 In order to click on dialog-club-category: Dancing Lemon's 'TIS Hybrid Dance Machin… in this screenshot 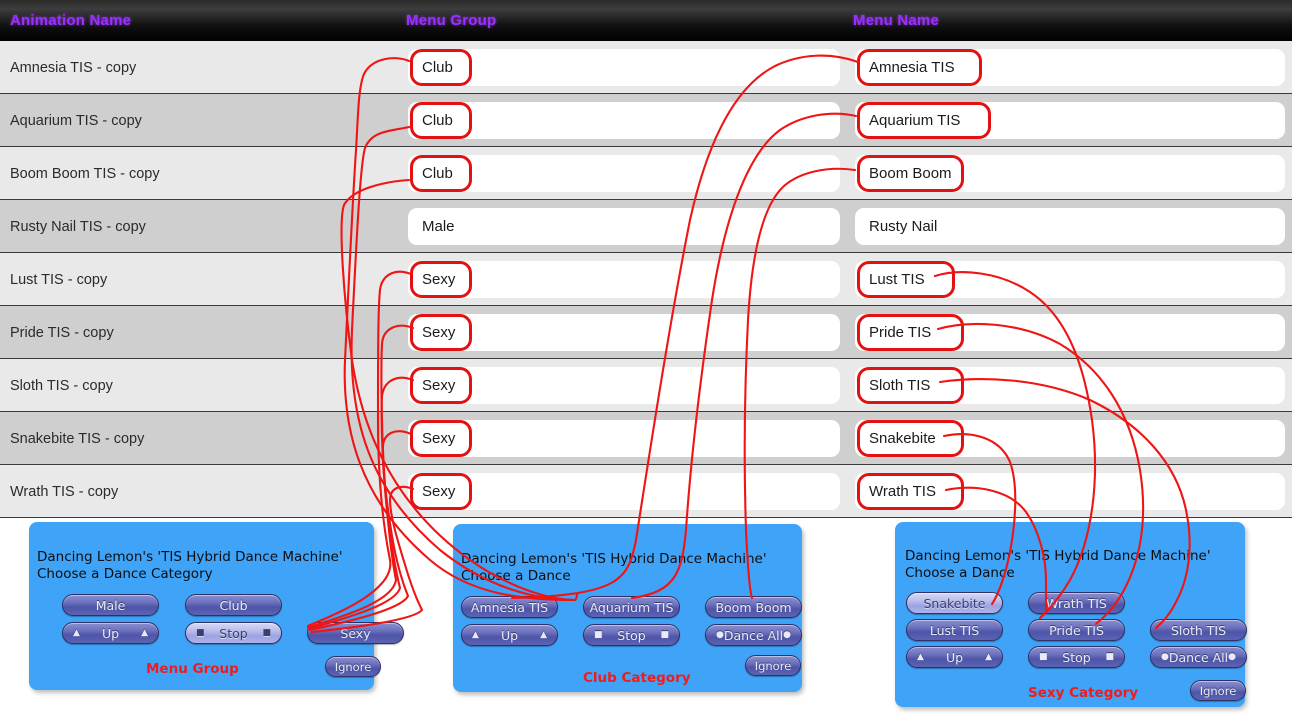, I will do `click(627, 608)`.